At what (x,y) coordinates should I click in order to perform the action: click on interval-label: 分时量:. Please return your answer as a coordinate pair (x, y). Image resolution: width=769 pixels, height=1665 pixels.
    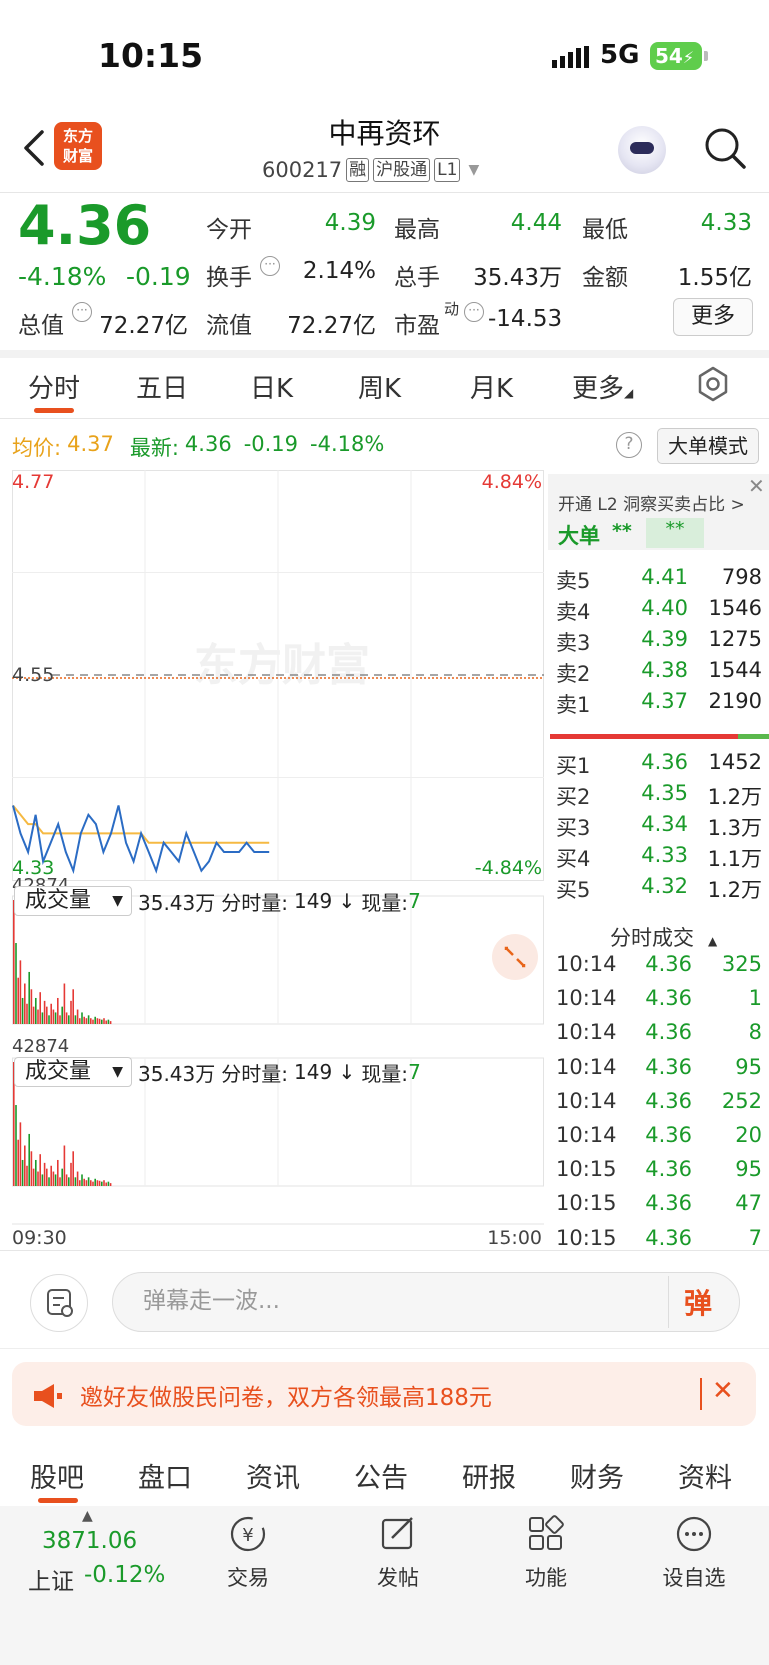
    Looking at the image, I should click on (255, 902).